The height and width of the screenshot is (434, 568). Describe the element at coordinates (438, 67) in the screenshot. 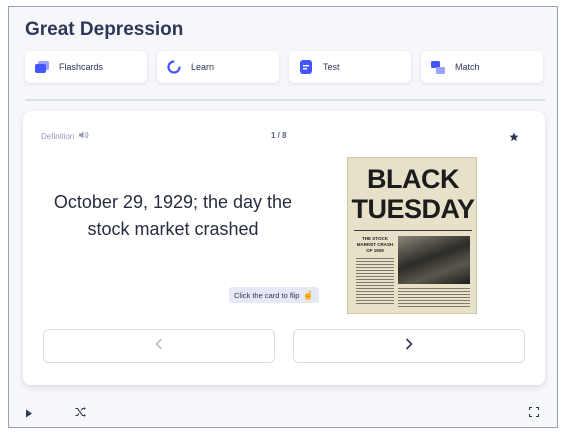

I see `match-icon` at that location.